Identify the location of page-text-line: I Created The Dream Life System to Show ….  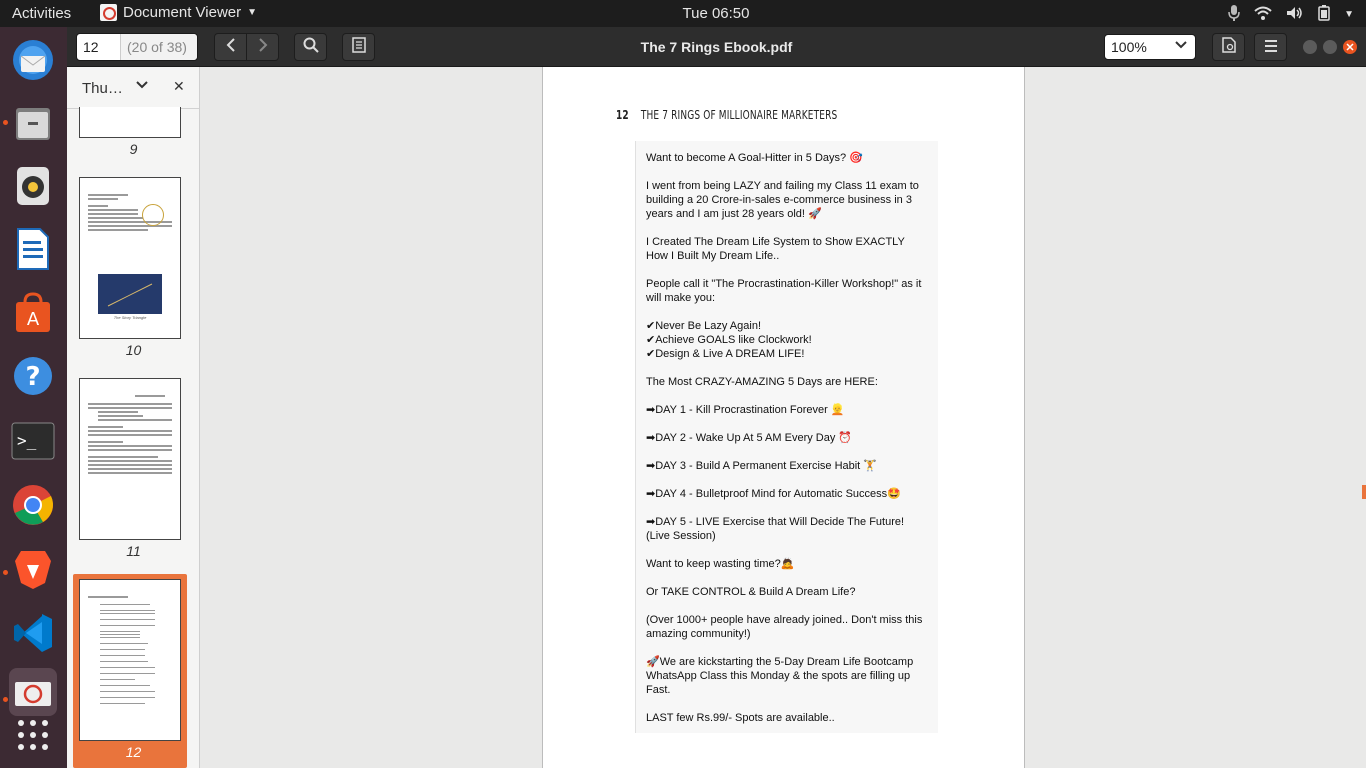
(775, 249).